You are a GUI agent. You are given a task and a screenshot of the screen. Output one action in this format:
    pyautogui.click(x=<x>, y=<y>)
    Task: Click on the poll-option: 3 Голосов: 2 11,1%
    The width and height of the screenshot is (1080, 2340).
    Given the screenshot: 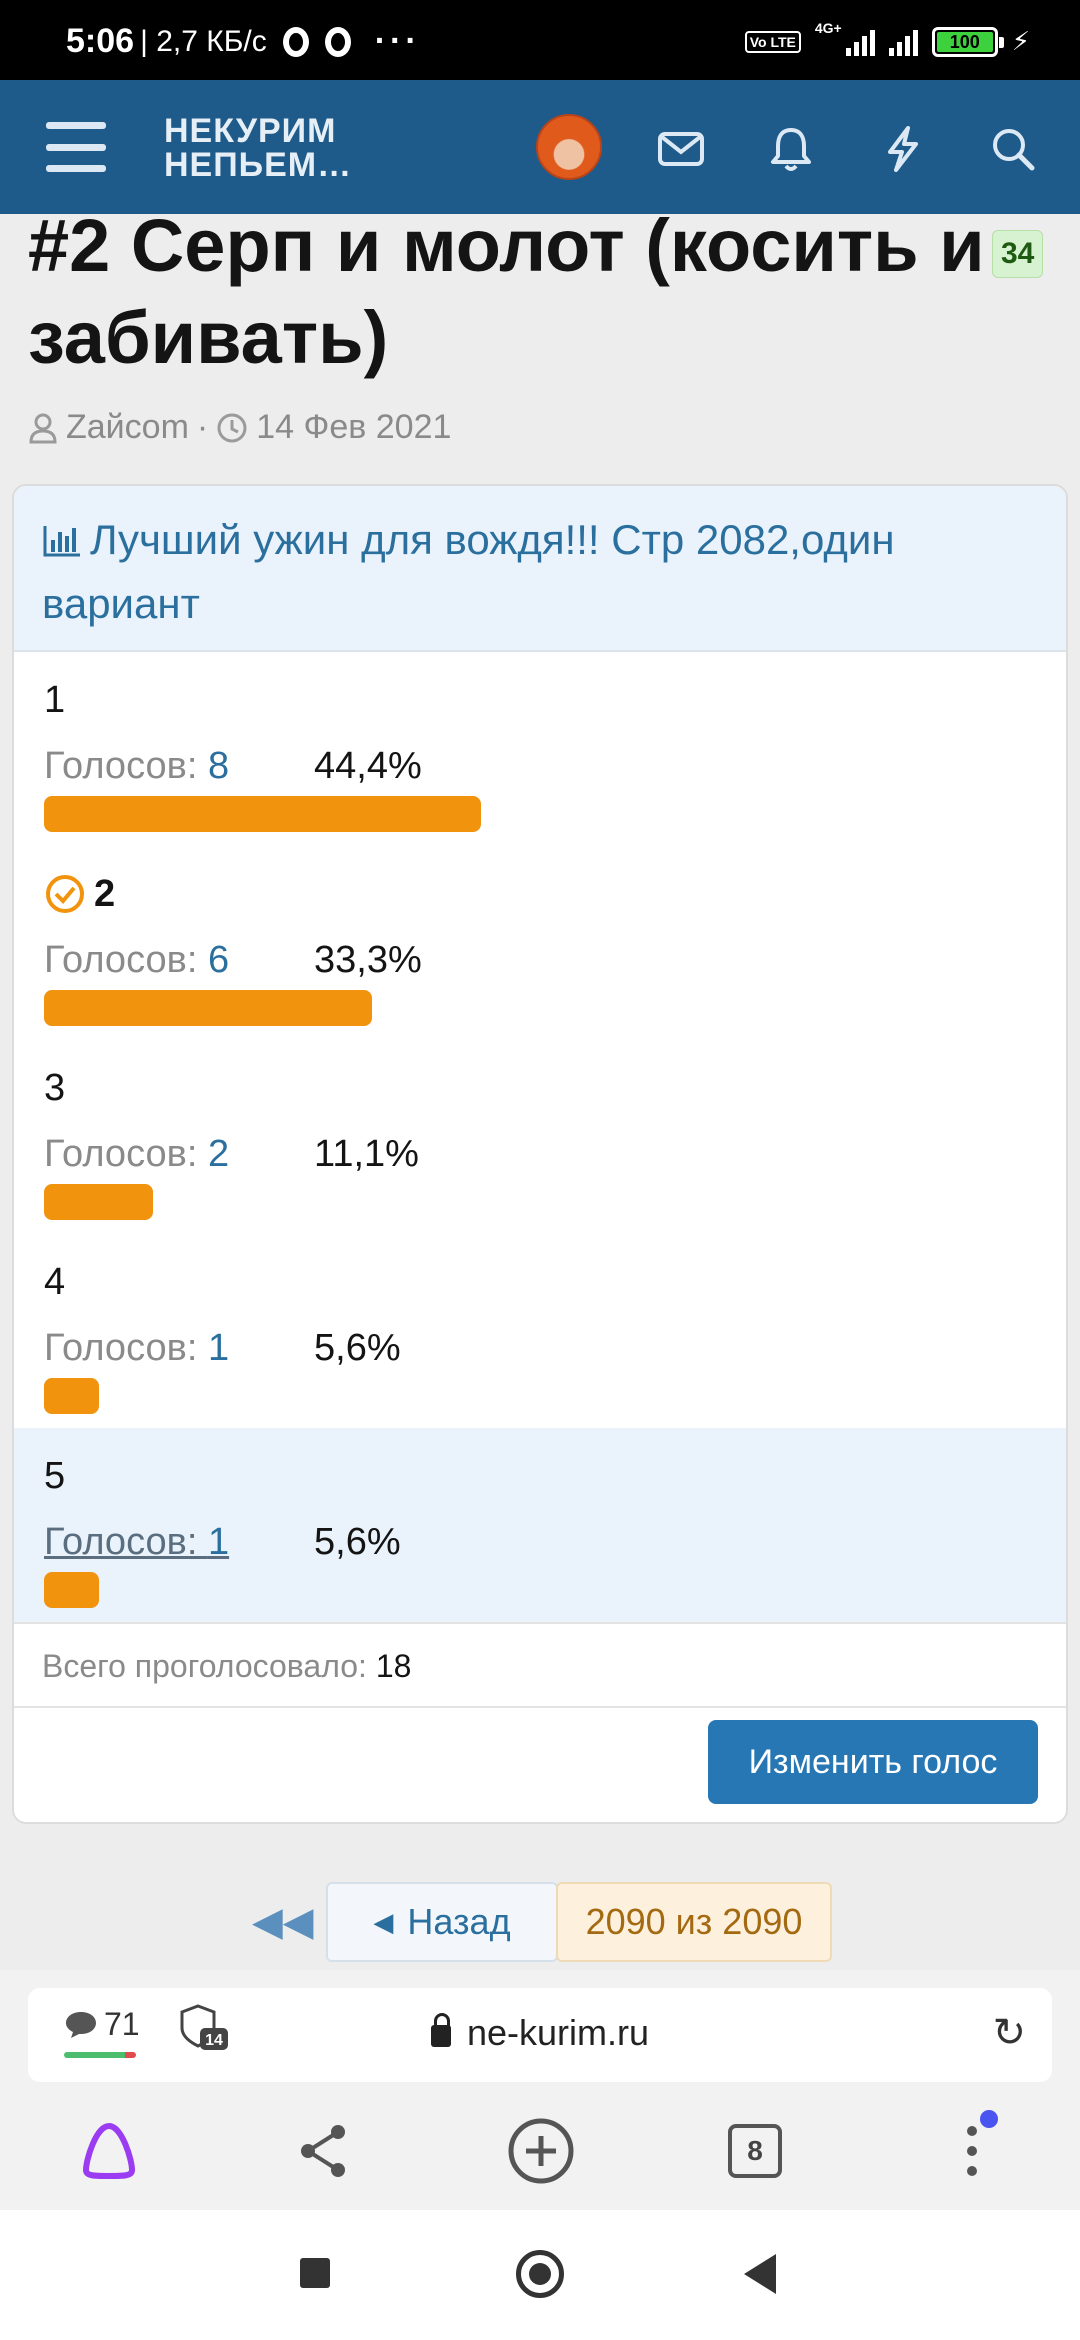 What is the action you would take?
    pyautogui.click(x=540, y=1137)
    